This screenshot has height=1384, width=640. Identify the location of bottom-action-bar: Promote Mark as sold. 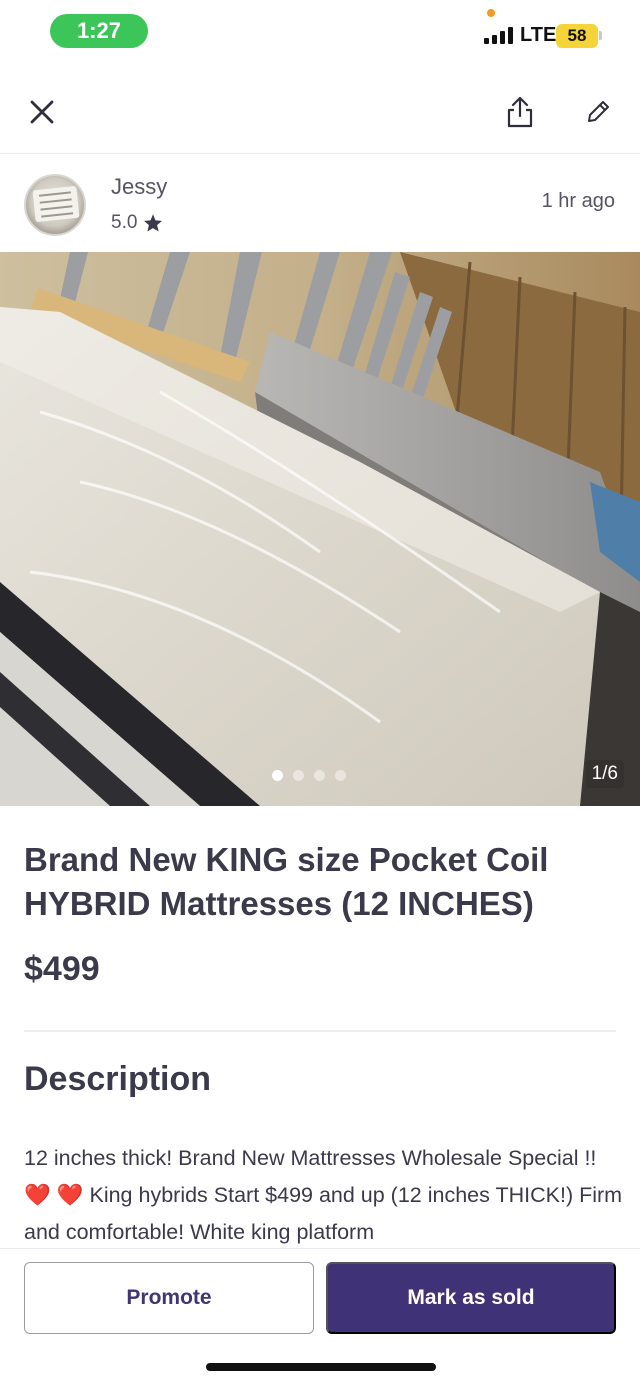
(320, 1316).